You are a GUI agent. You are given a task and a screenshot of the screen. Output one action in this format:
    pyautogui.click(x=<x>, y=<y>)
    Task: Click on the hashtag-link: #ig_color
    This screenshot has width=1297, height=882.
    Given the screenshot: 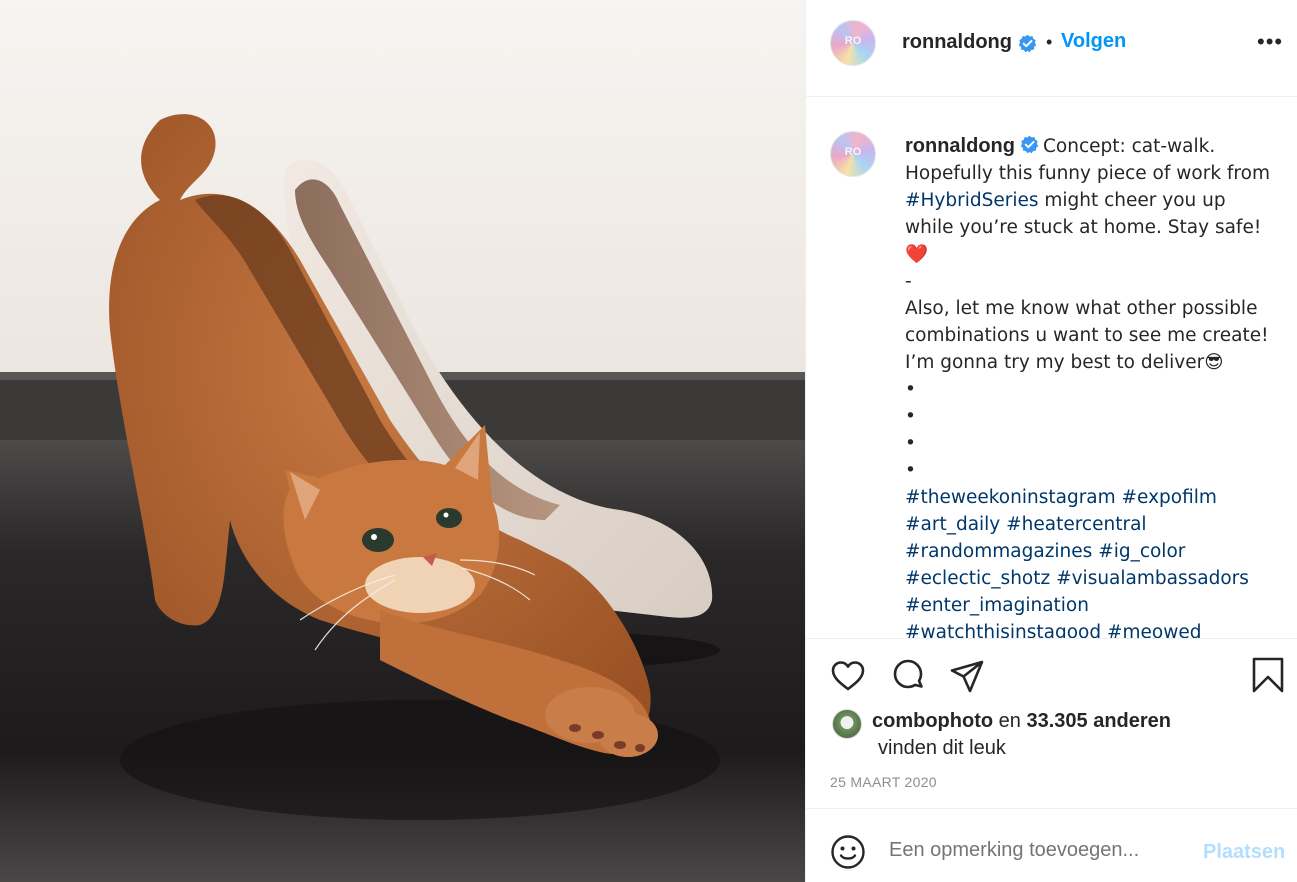 What is the action you would take?
    pyautogui.click(x=1141, y=551)
    